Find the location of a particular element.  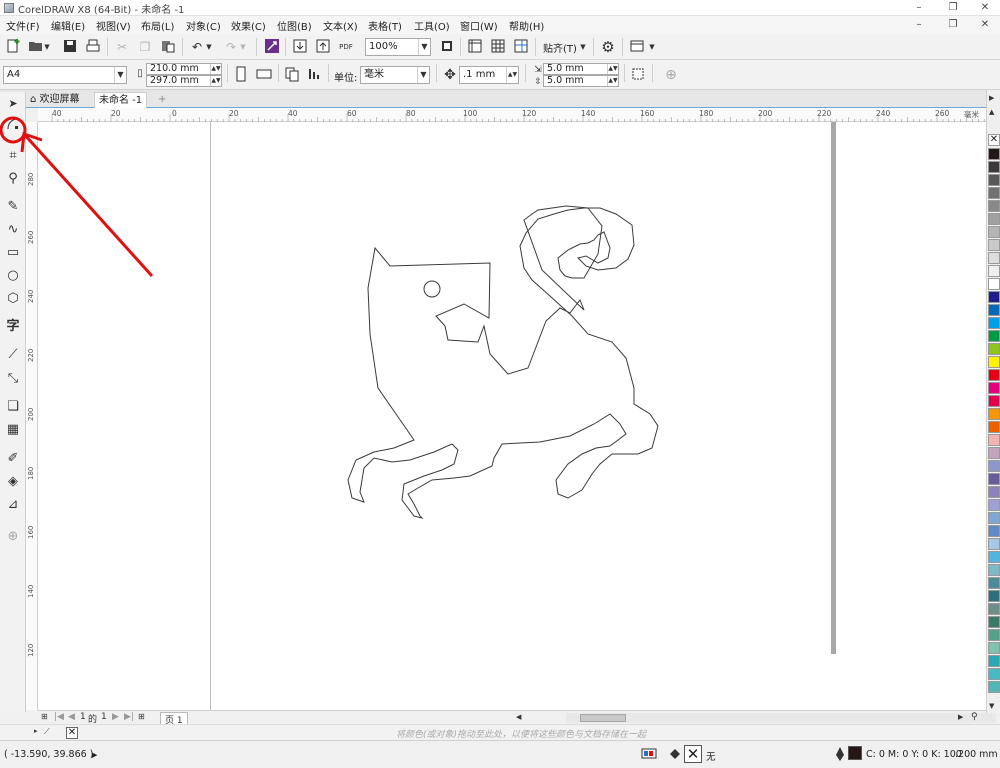

page-size-combo: A4 ▼ is located at coordinates (65, 75).